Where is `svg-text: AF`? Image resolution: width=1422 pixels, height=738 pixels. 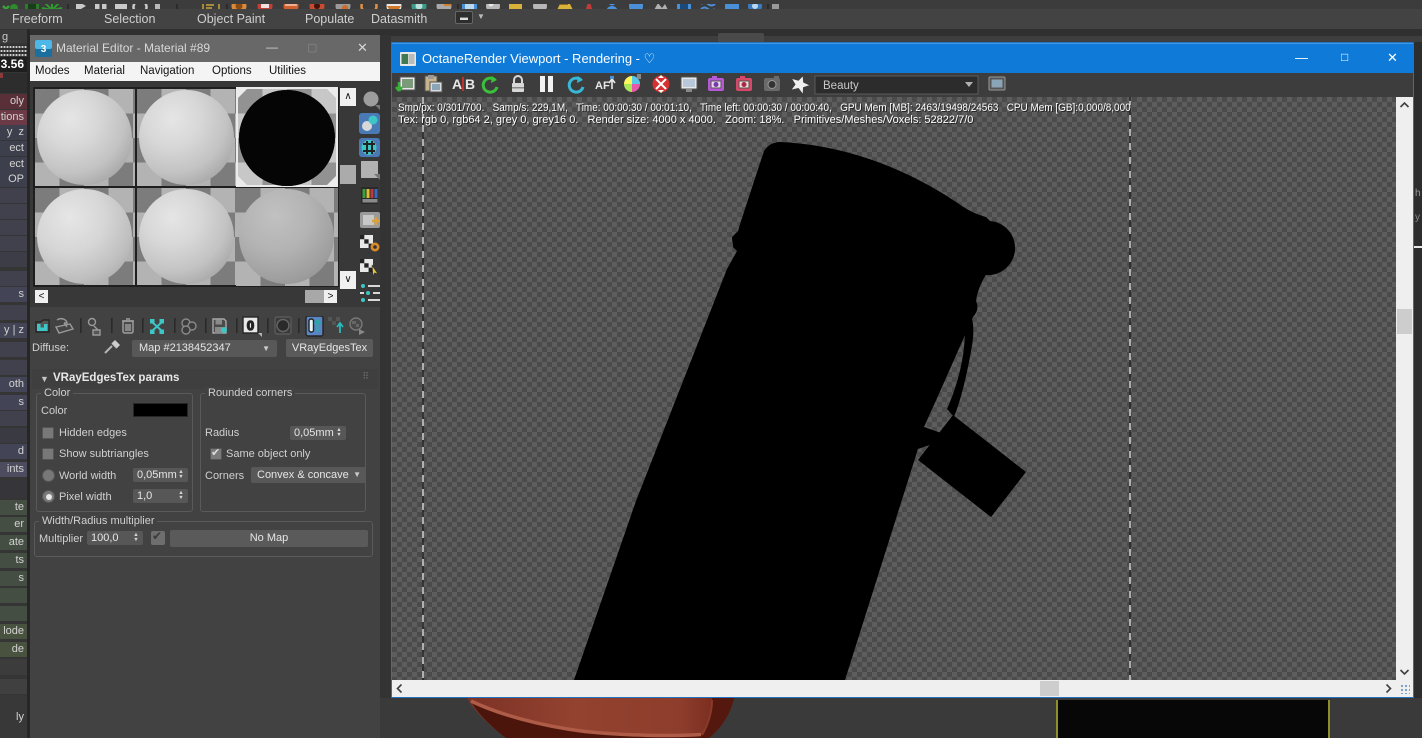 svg-text: AF is located at coordinates (602, 86).